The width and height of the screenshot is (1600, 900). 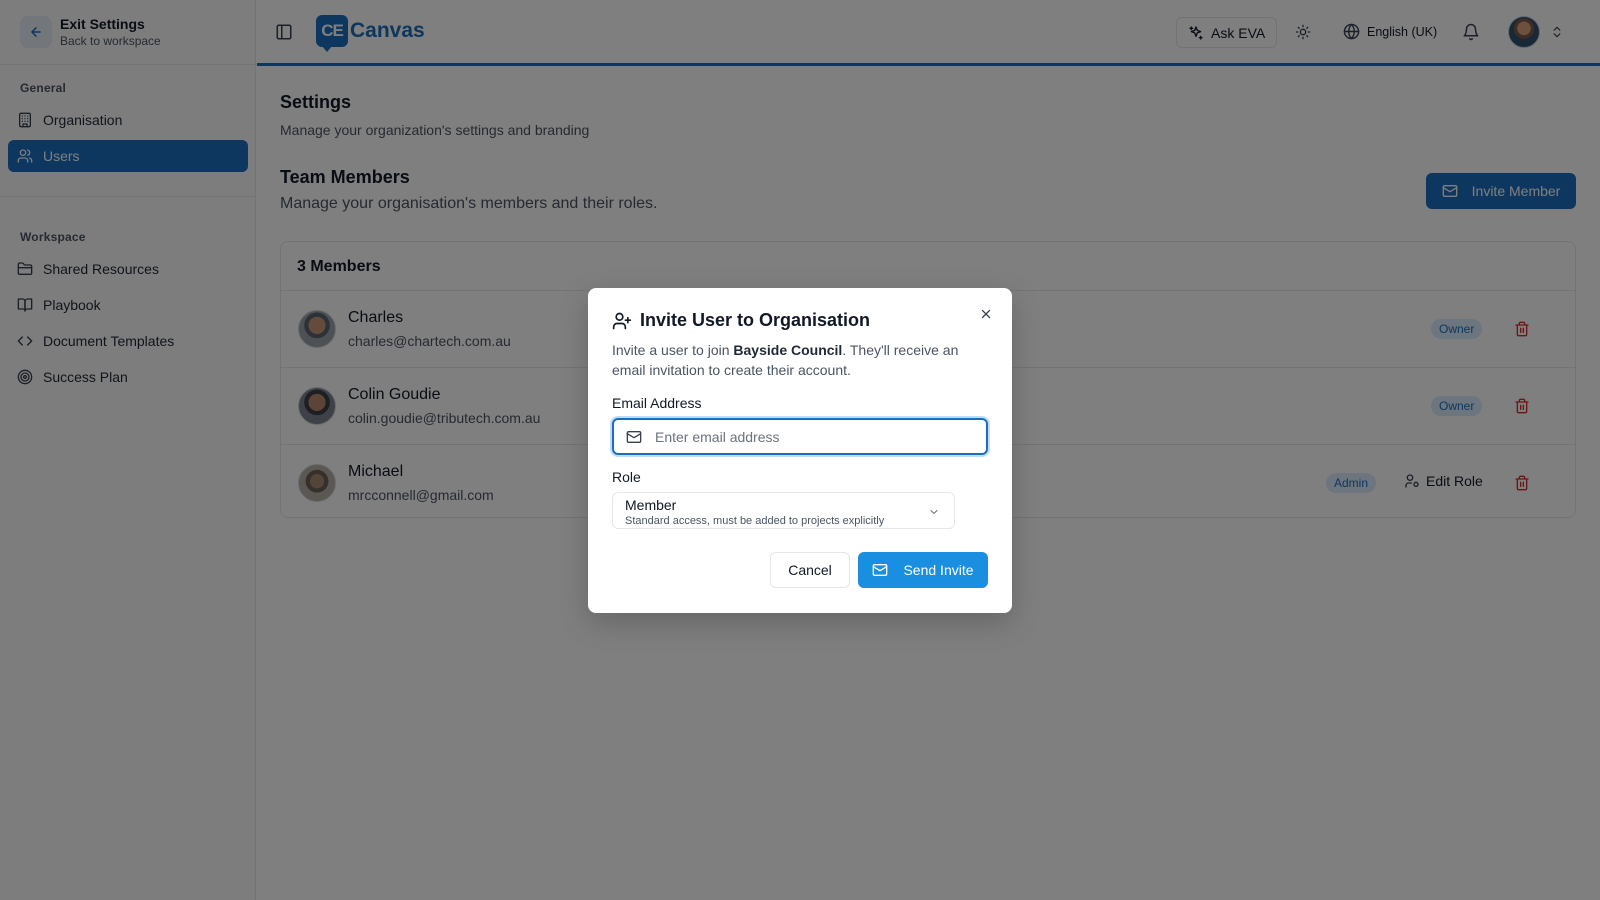 What do you see at coordinates (657, 403) in the screenshot?
I see `email-label: Email Address` at bounding box center [657, 403].